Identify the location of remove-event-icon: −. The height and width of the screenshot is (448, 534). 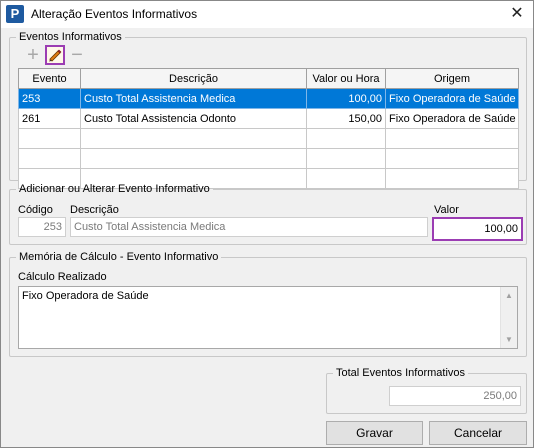
(77, 55).